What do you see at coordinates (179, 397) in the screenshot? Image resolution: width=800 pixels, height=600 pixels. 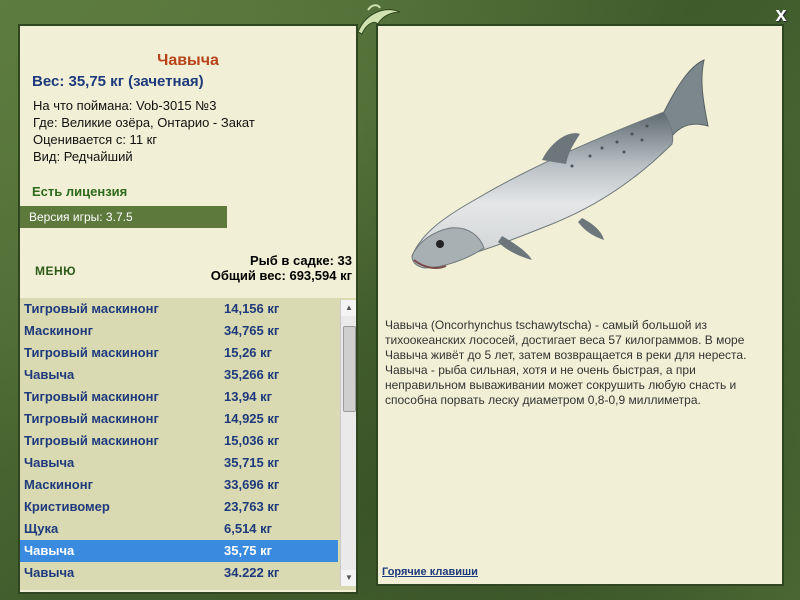 I see `list-item: Тигровый маскинонг 13,94 кг` at bounding box center [179, 397].